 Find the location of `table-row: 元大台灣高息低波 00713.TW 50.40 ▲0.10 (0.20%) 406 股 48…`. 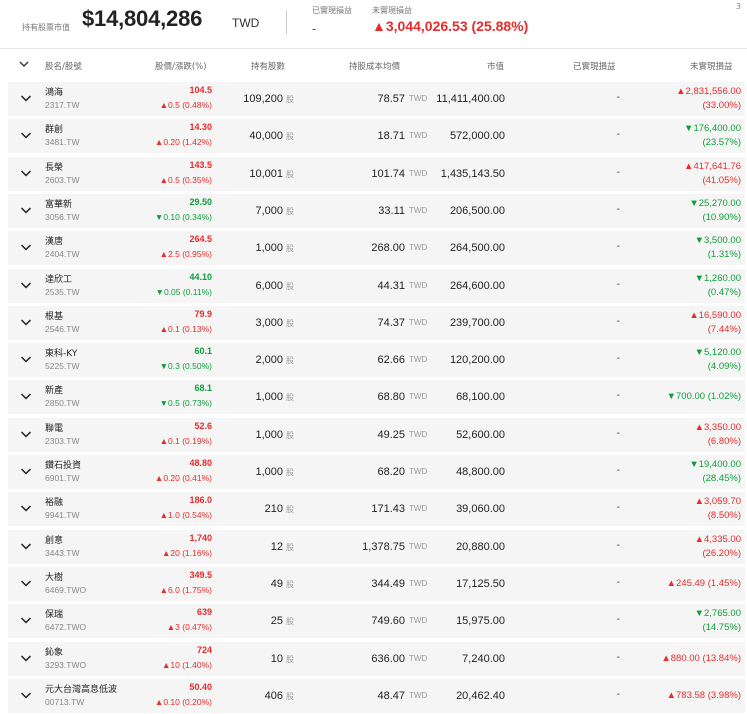

table-row: 元大台灣高息低波 00713.TW 50.40 ▲0.10 (0.20%) 406 股 48… is located at coordinates (376, 696).